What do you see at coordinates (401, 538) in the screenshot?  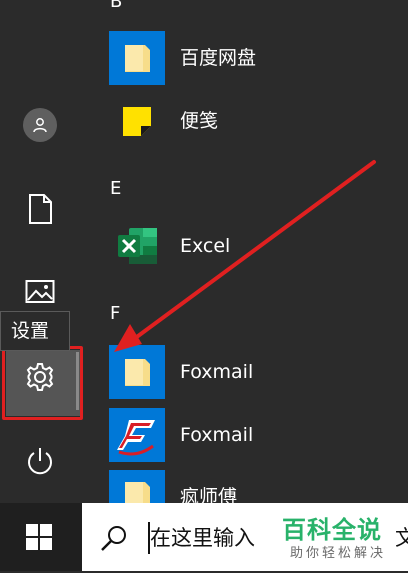 I see `search-trailing-text: 文` at bounding box center [401, 538].